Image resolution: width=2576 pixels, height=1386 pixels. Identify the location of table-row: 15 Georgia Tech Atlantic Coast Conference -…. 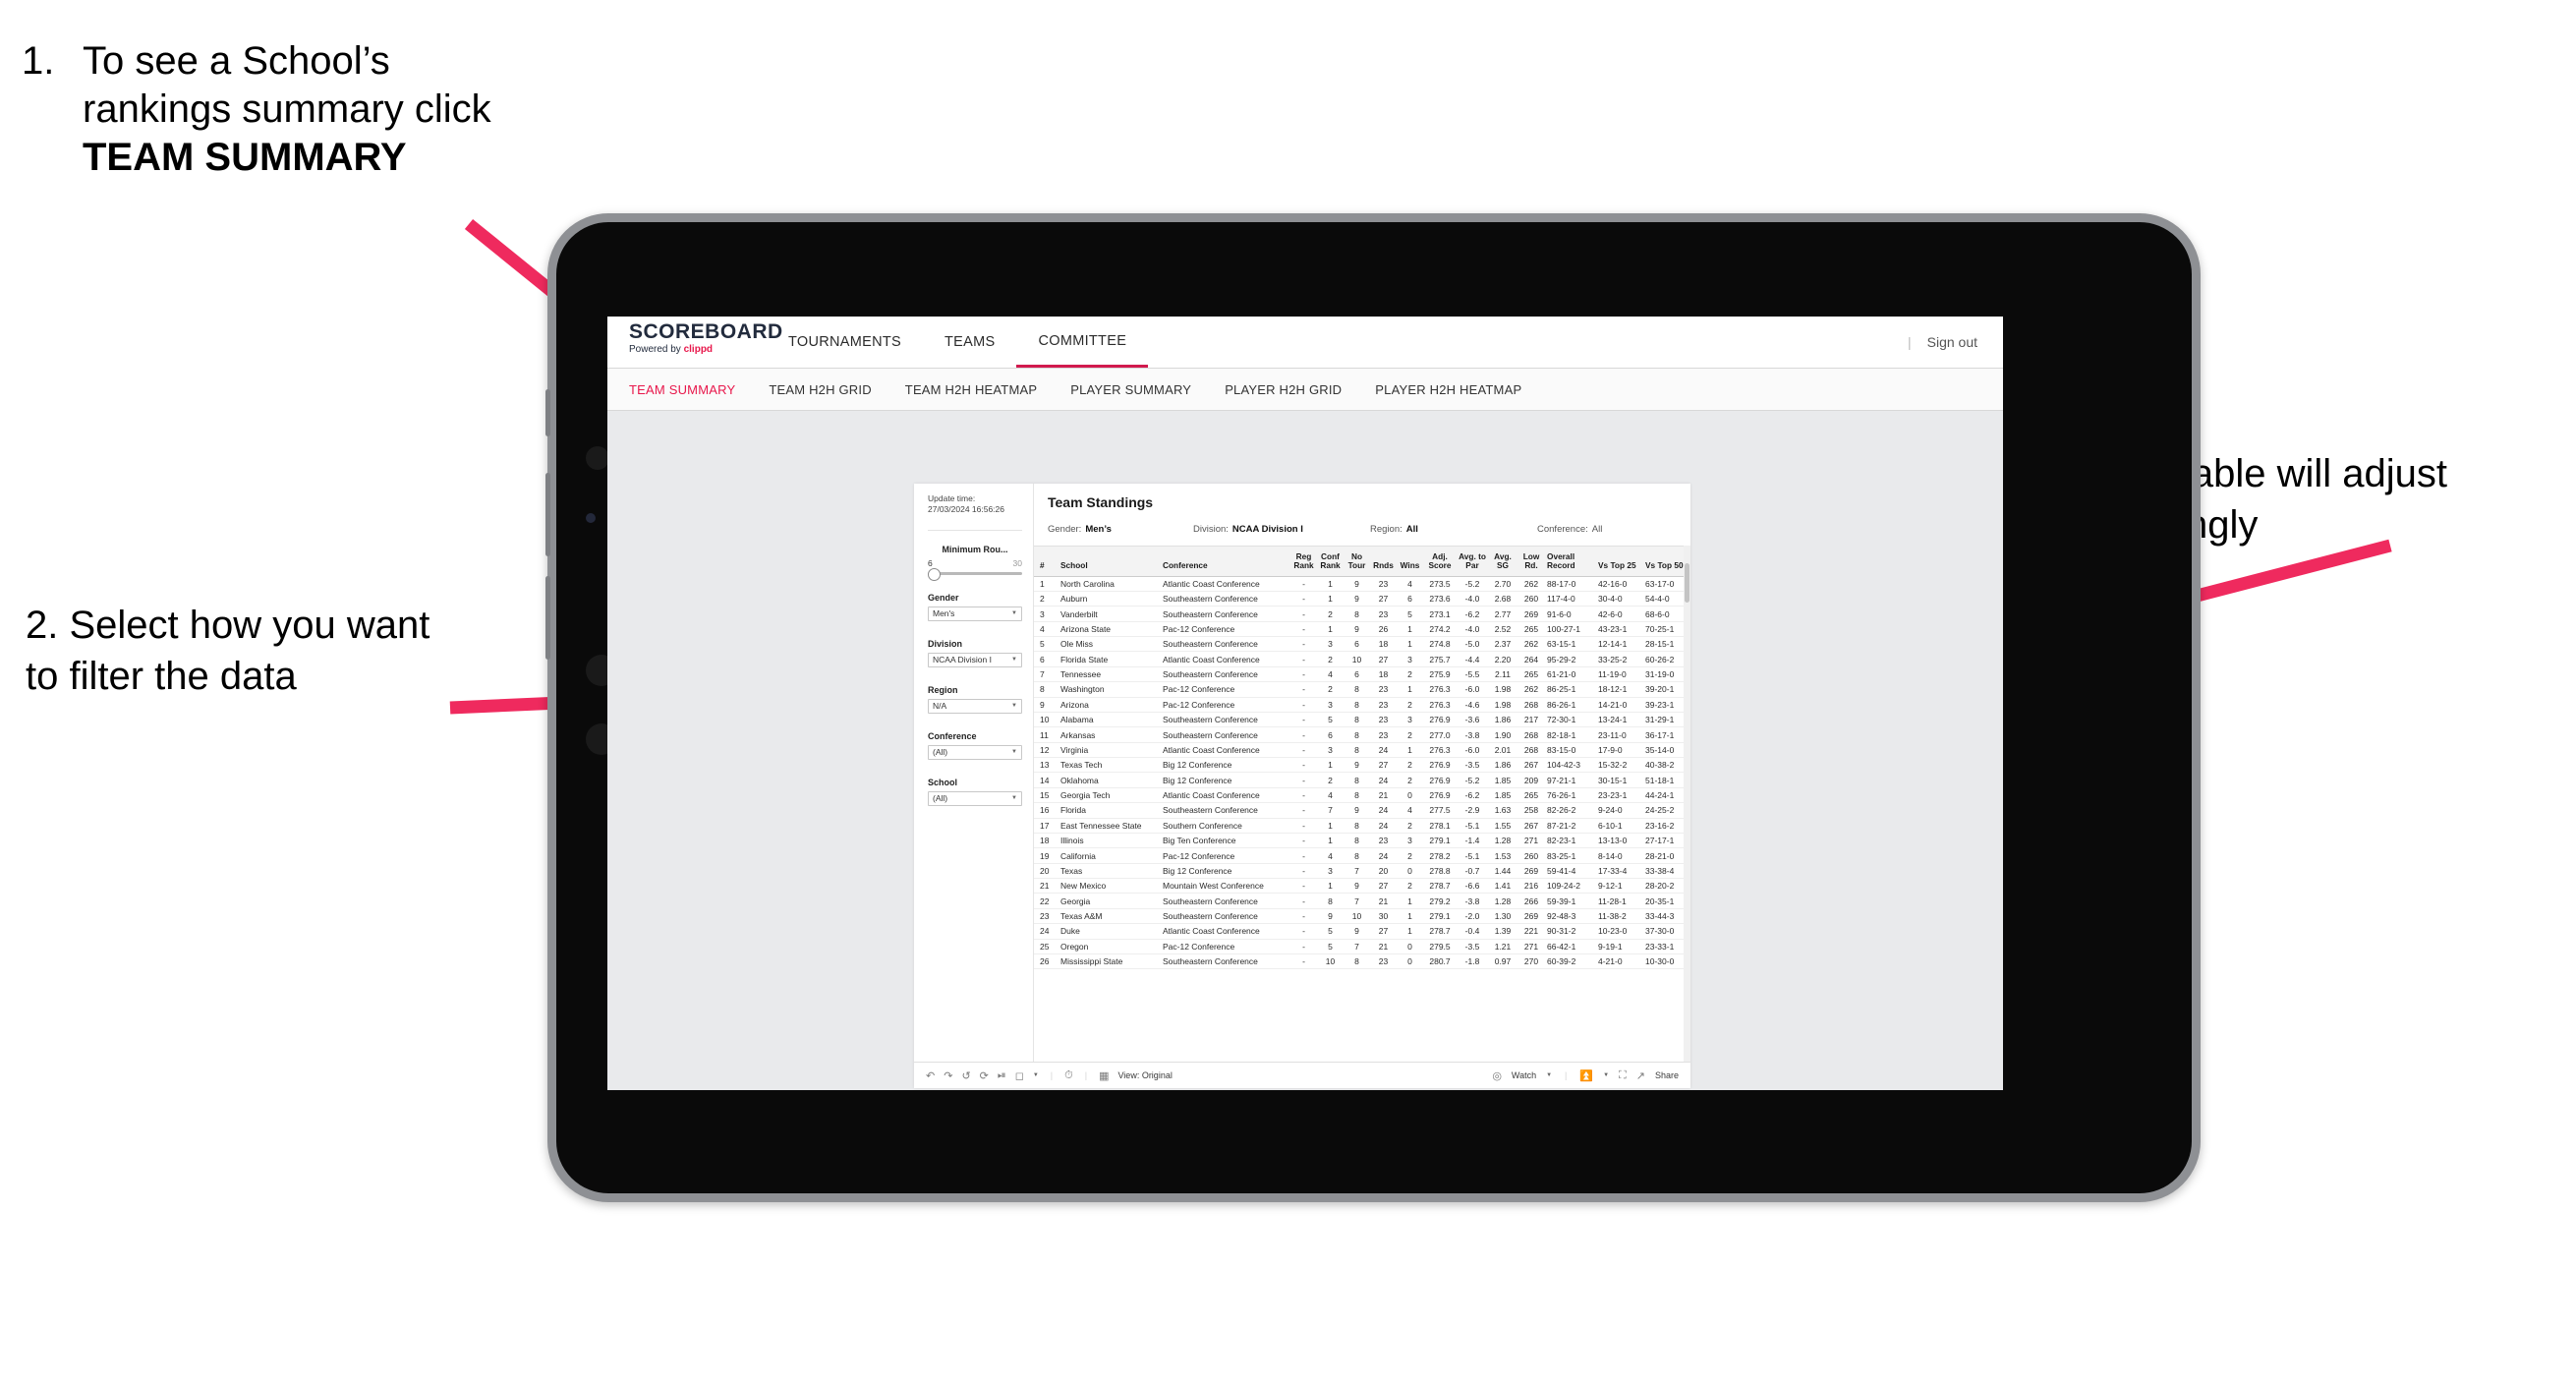
(1362, 795).